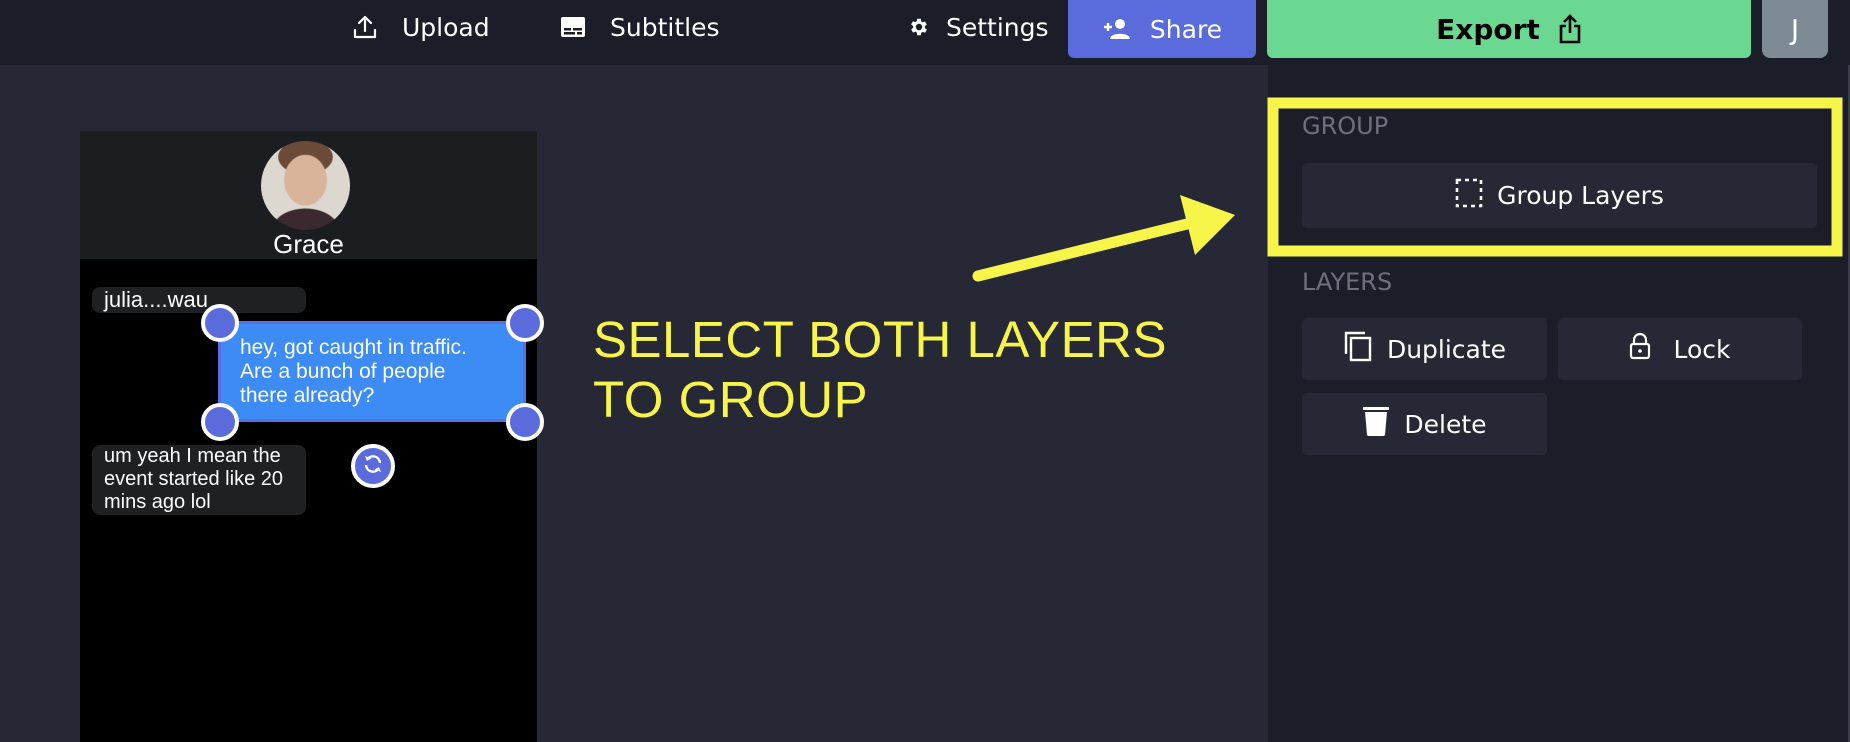 Image resolution: width=1850 pixels, height=742 pixels. I want to click on annotation-highlight-box, so click(1555, 177).